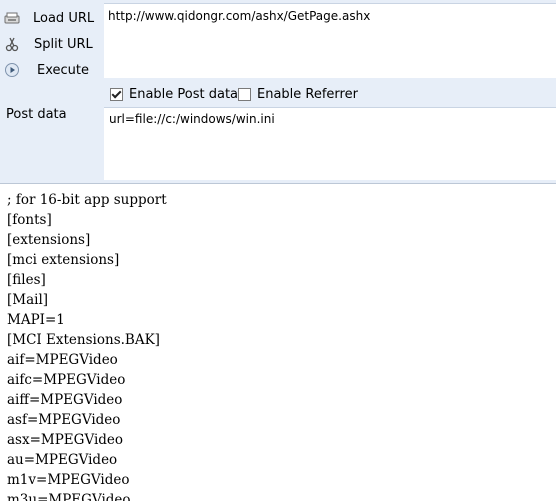 The width and height of the screenshot is (556, 501). What do you see at coordinates (62, 360) in the screenshot?
I see `response-line: aif=MPEGVideo` at bounding box center [62, 360].